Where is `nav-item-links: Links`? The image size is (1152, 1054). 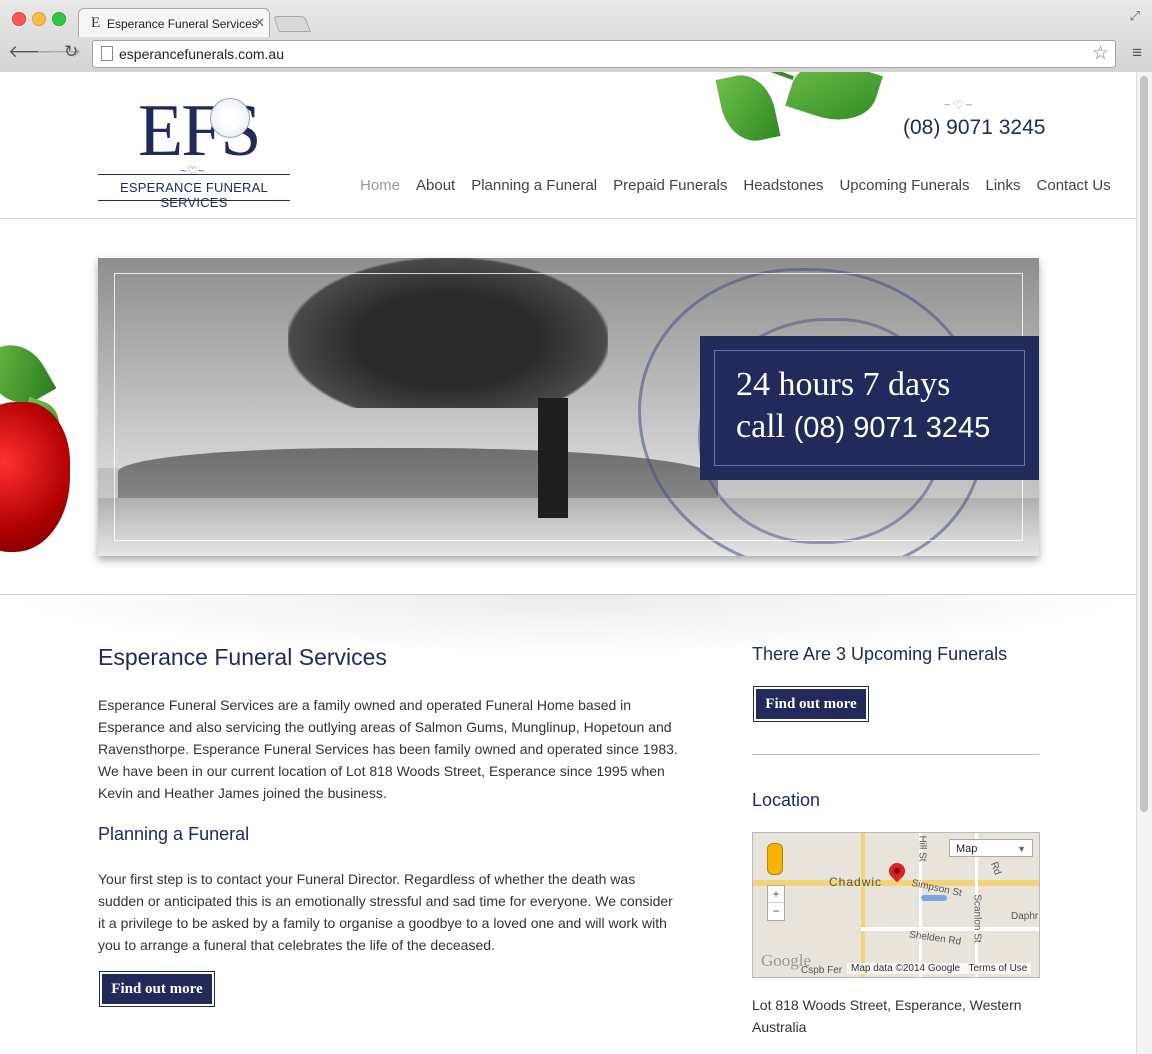
nav-item-links: Links is located at coordinates (1003, 185).